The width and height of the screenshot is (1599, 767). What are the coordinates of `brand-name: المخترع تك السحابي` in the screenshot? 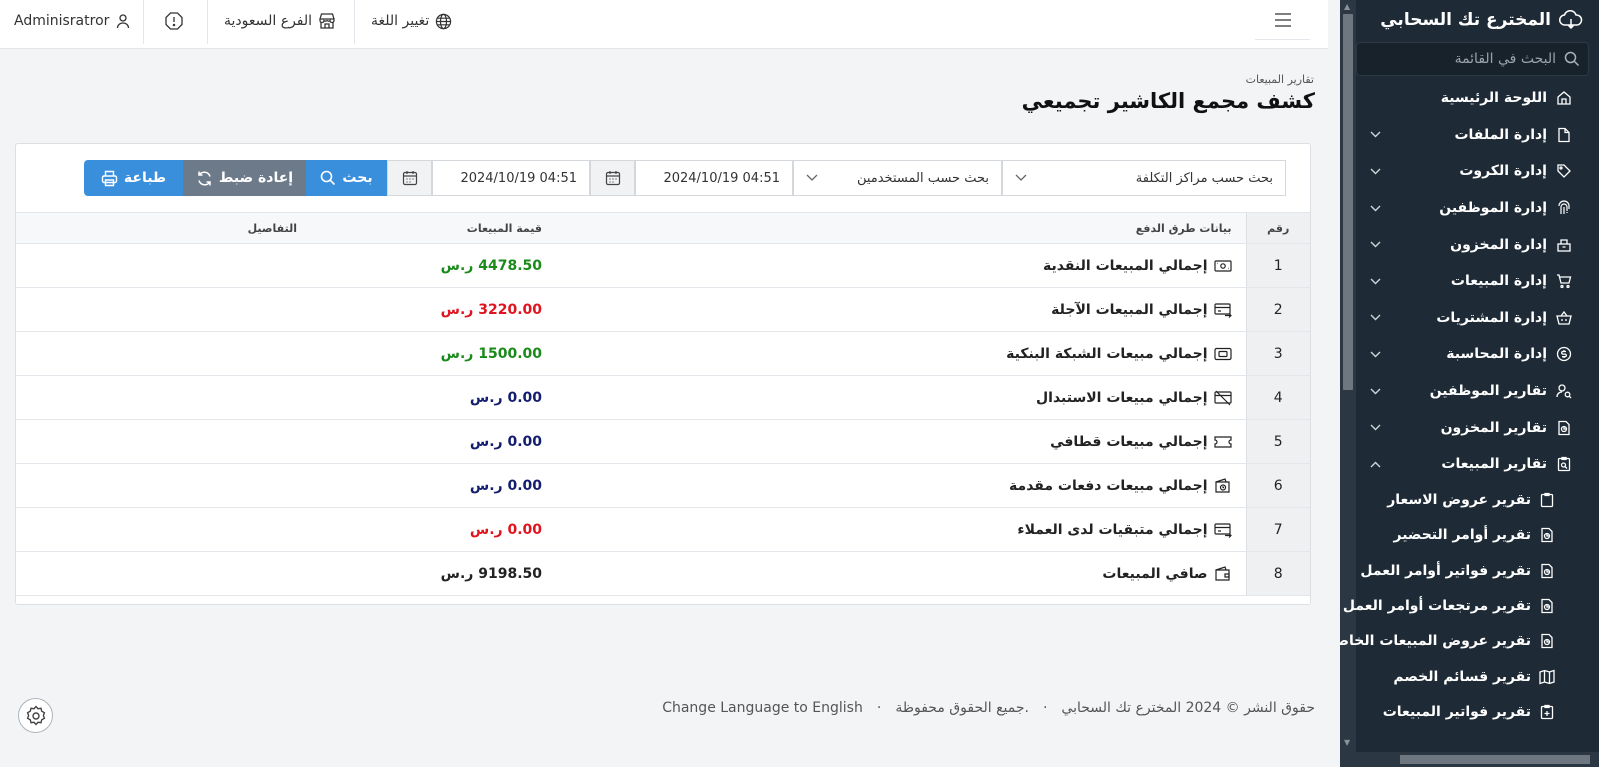 It's located at (1465, 20).